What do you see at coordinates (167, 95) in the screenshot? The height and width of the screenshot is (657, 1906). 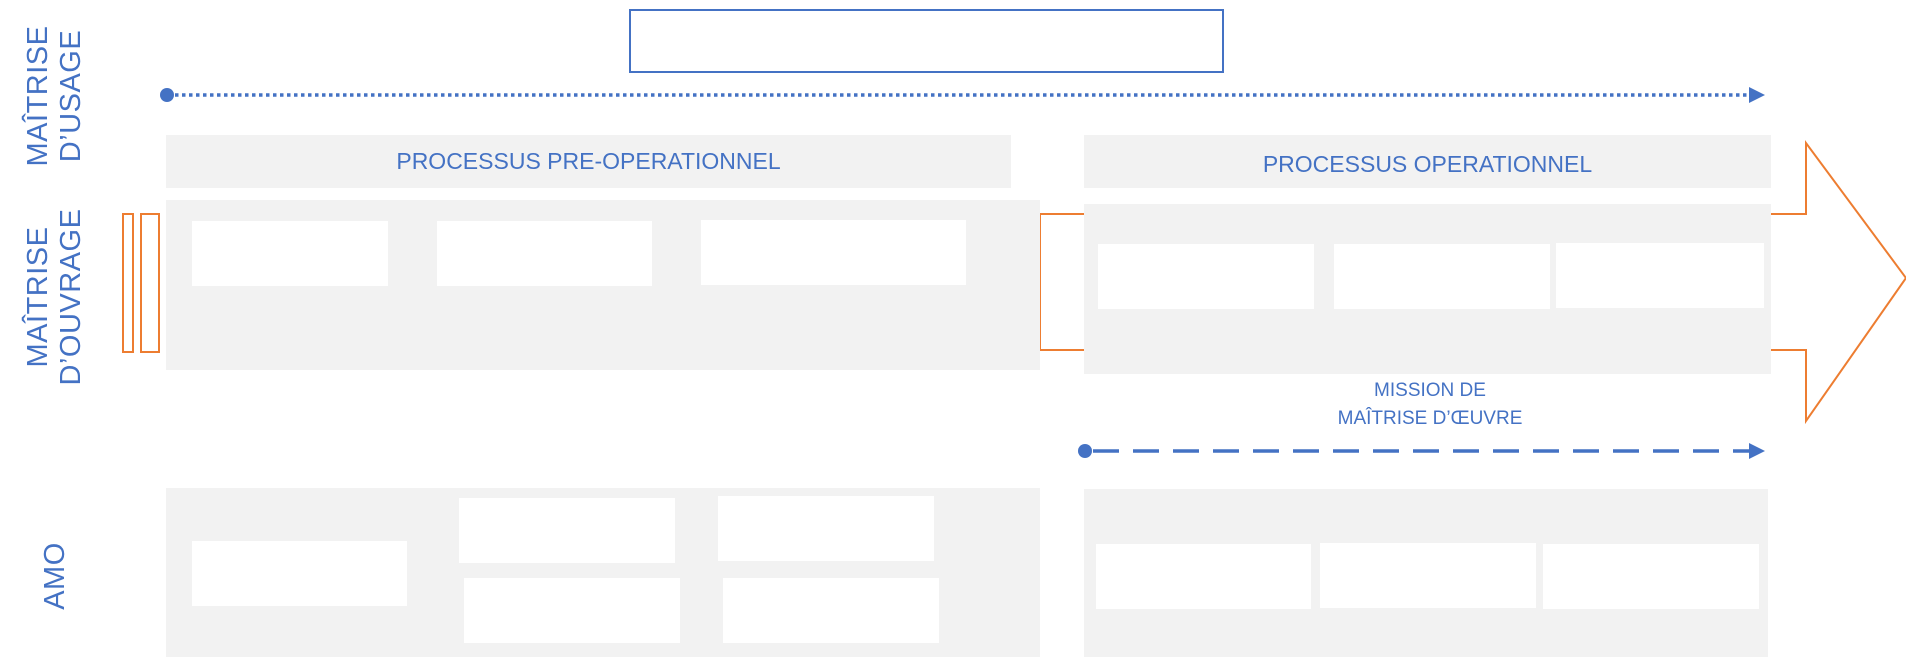 I see `usage-timeline-start-dot` at bounding box center [167, 95].